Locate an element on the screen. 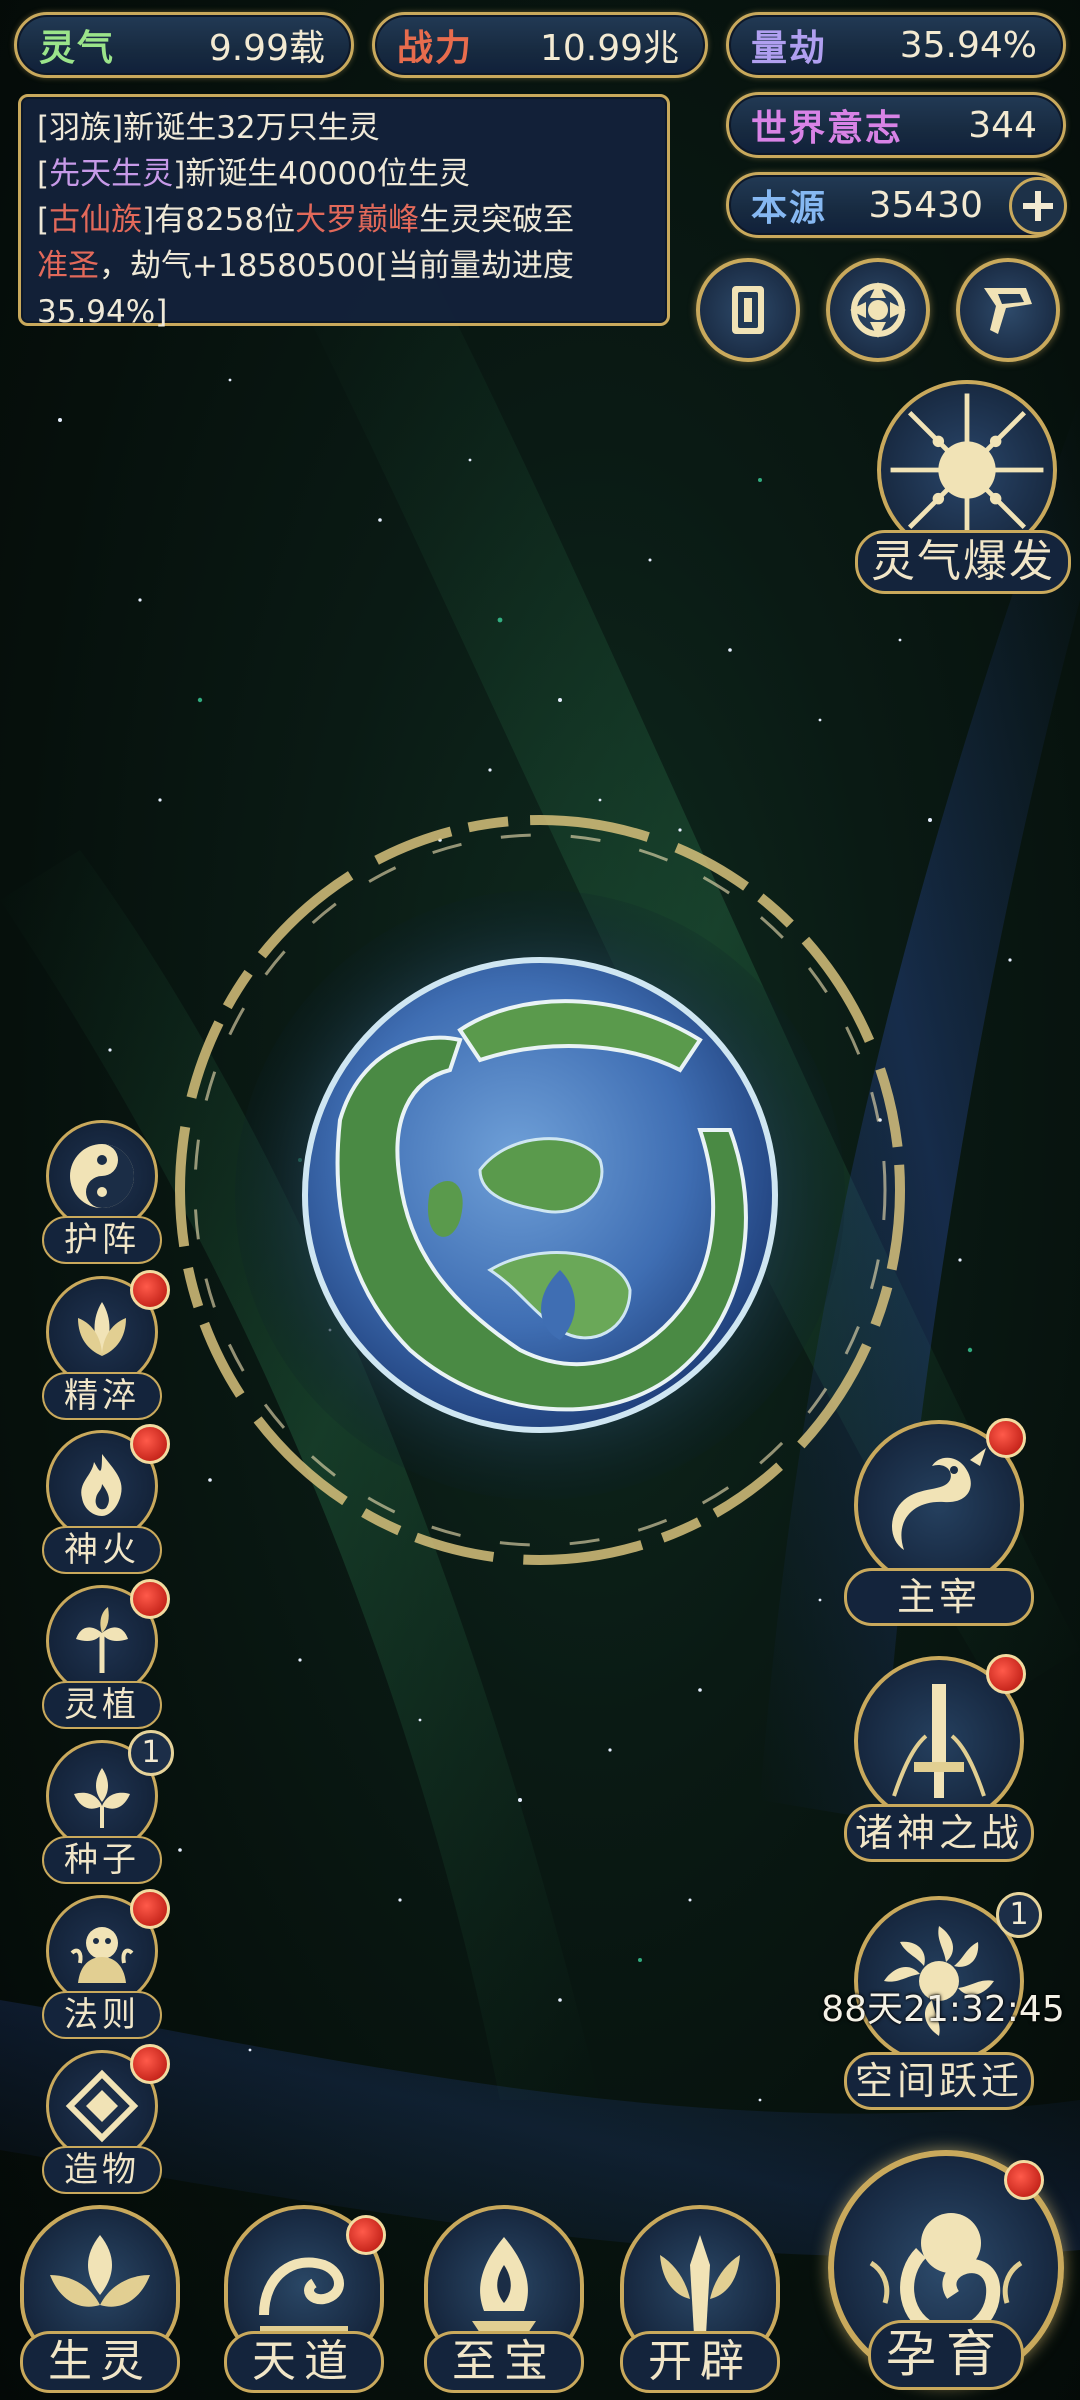  shen-huo-label: 神火 is located at coordinates (102, 1550).